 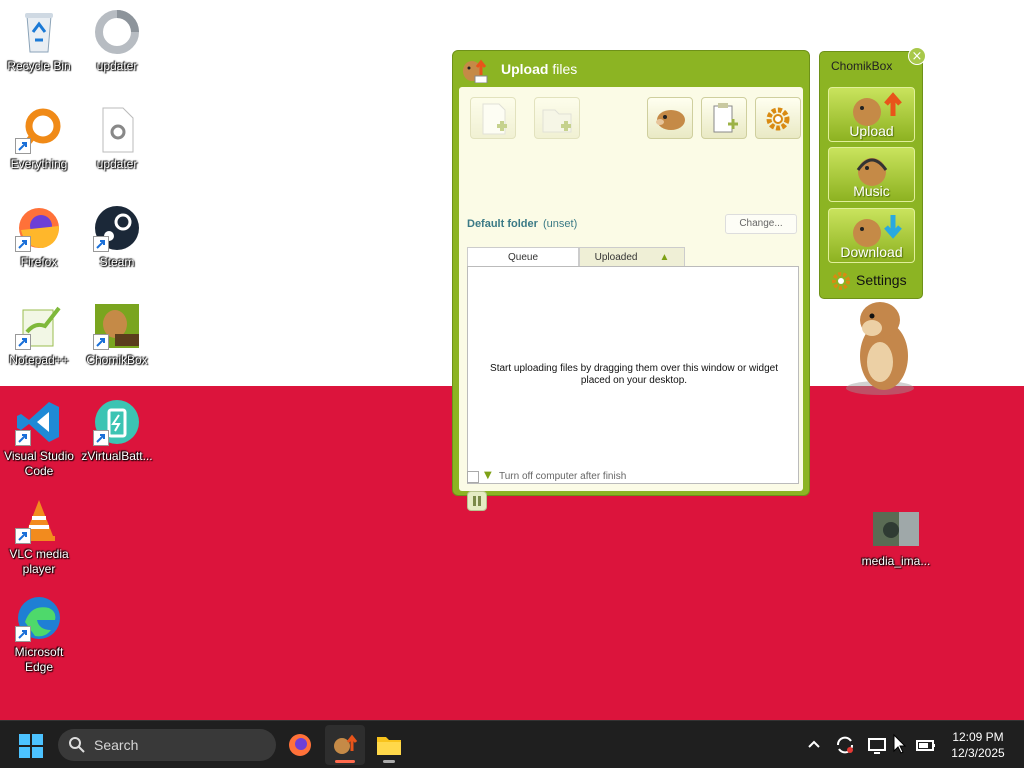 What do you see at coordinates (117, 139) in the screenshot?
I see `desktop-icon-updater-file: updater` at bounding box center [117, 139].